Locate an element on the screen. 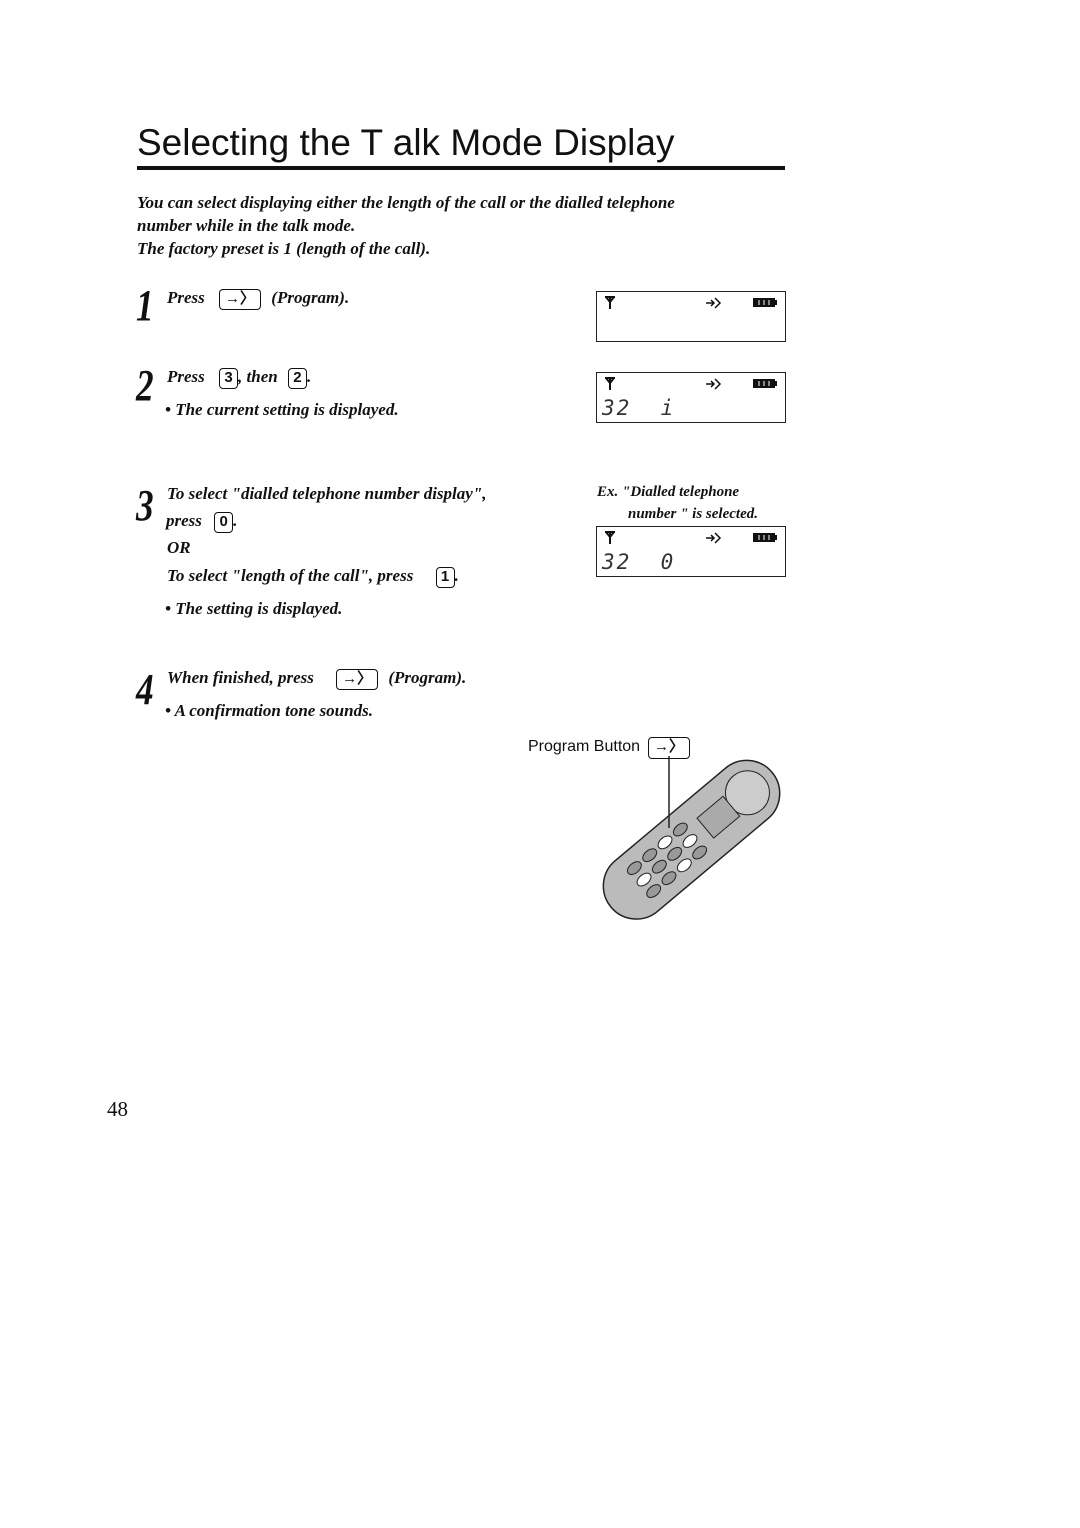 The image size is (1080, 1528). step-number: 1 is located at coordinates (145, 305).